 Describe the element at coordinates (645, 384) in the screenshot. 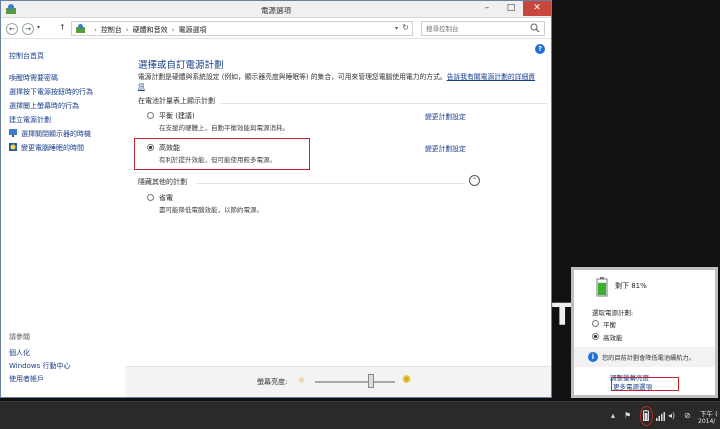

I see `more-power-options-highlight` at that location.